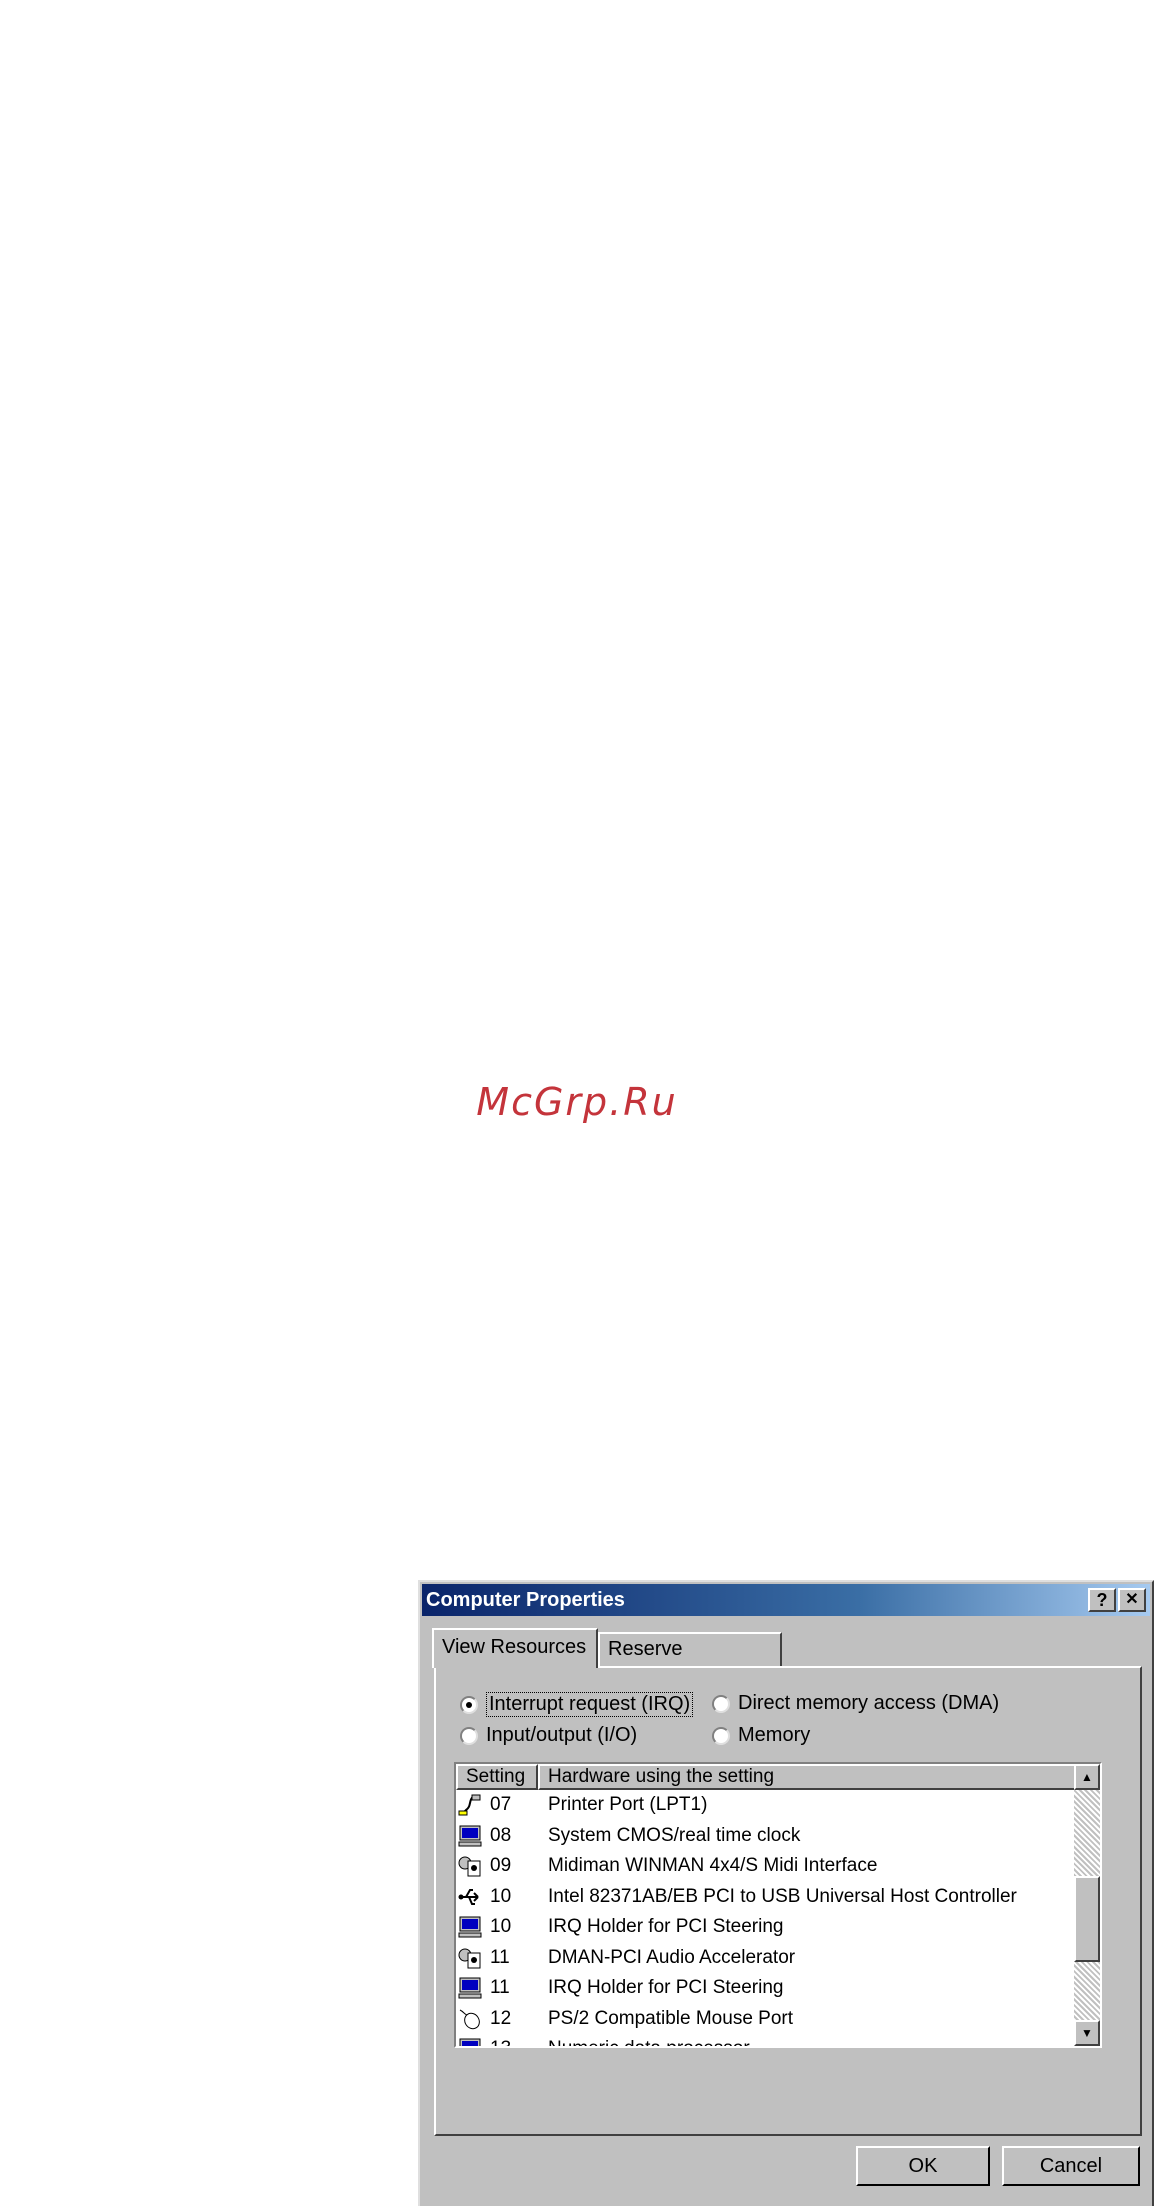 The width and height of the screenshot is (1154, 2206). I want to click on scroll-thumb, so click(1087, 1919).